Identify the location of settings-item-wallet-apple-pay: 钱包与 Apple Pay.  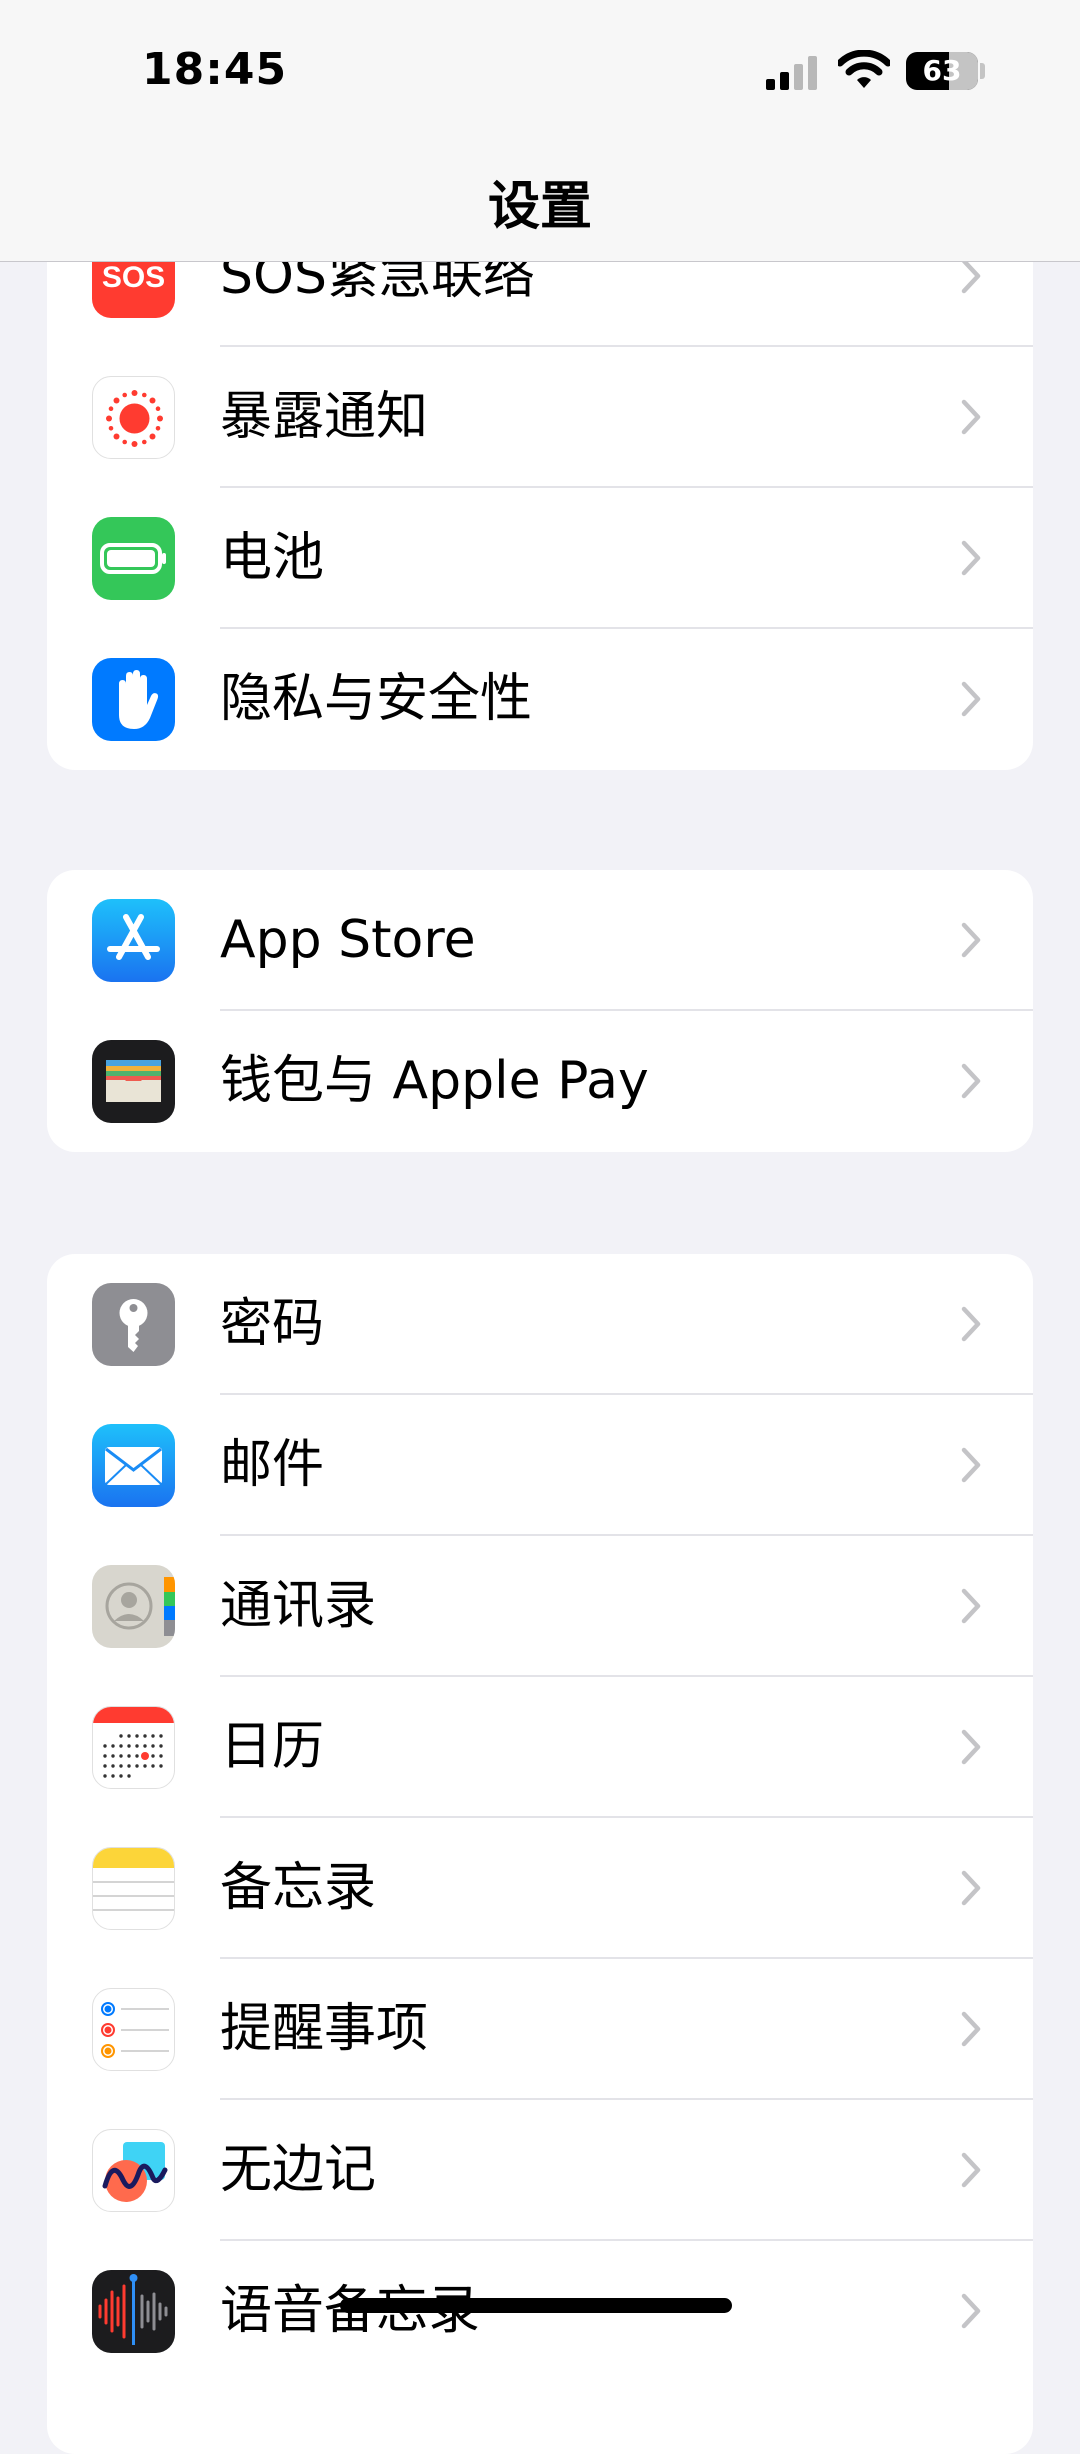
(540, 1081).